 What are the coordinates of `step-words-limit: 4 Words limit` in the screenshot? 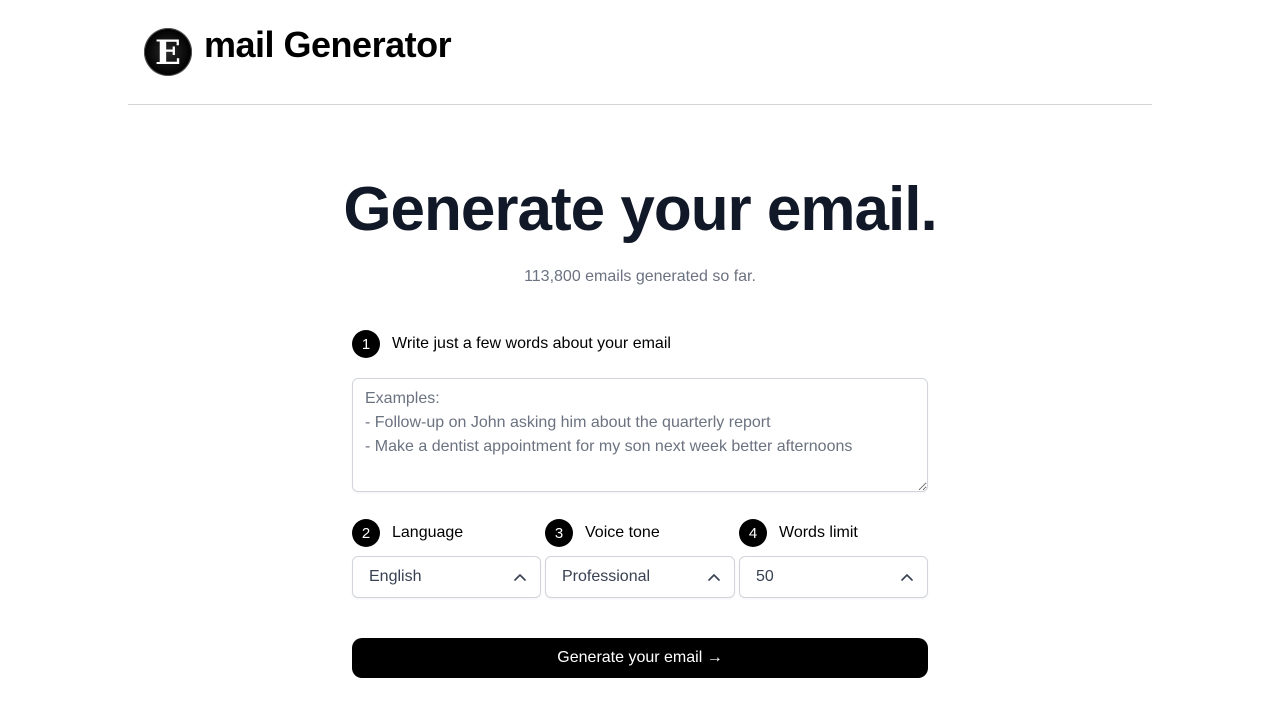 It's located at (798, 533).